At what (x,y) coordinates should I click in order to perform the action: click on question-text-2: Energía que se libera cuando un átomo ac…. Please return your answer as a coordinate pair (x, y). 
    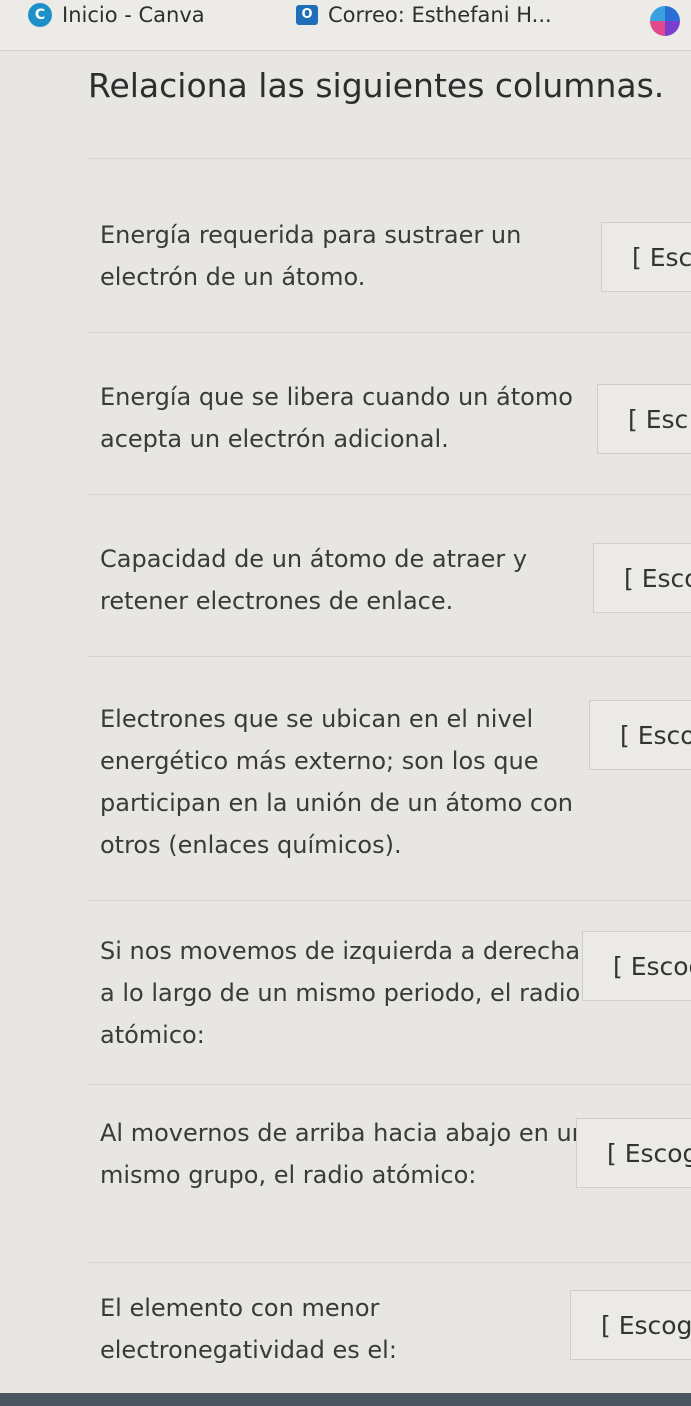
    Looking at the image, I should click on (336, 418).